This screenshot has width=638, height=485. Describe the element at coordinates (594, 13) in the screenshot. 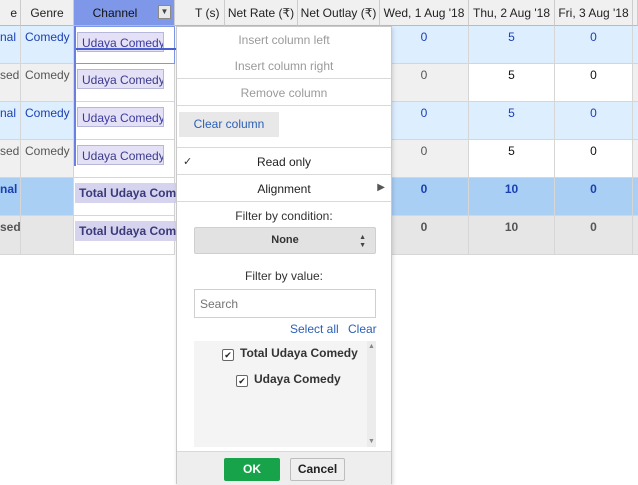

I see `column-header-fri: Fri, 3 Aug '18` at that location.